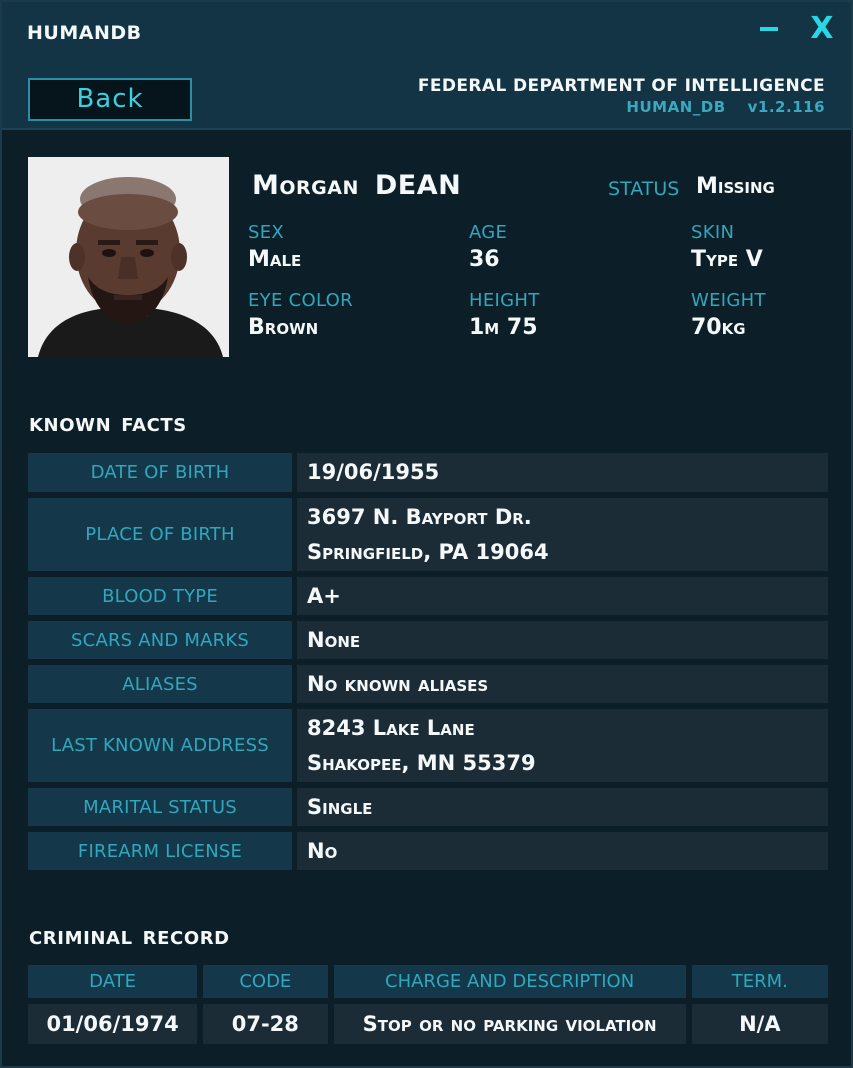  I want to click on back-button: Back, so click(110, 99).